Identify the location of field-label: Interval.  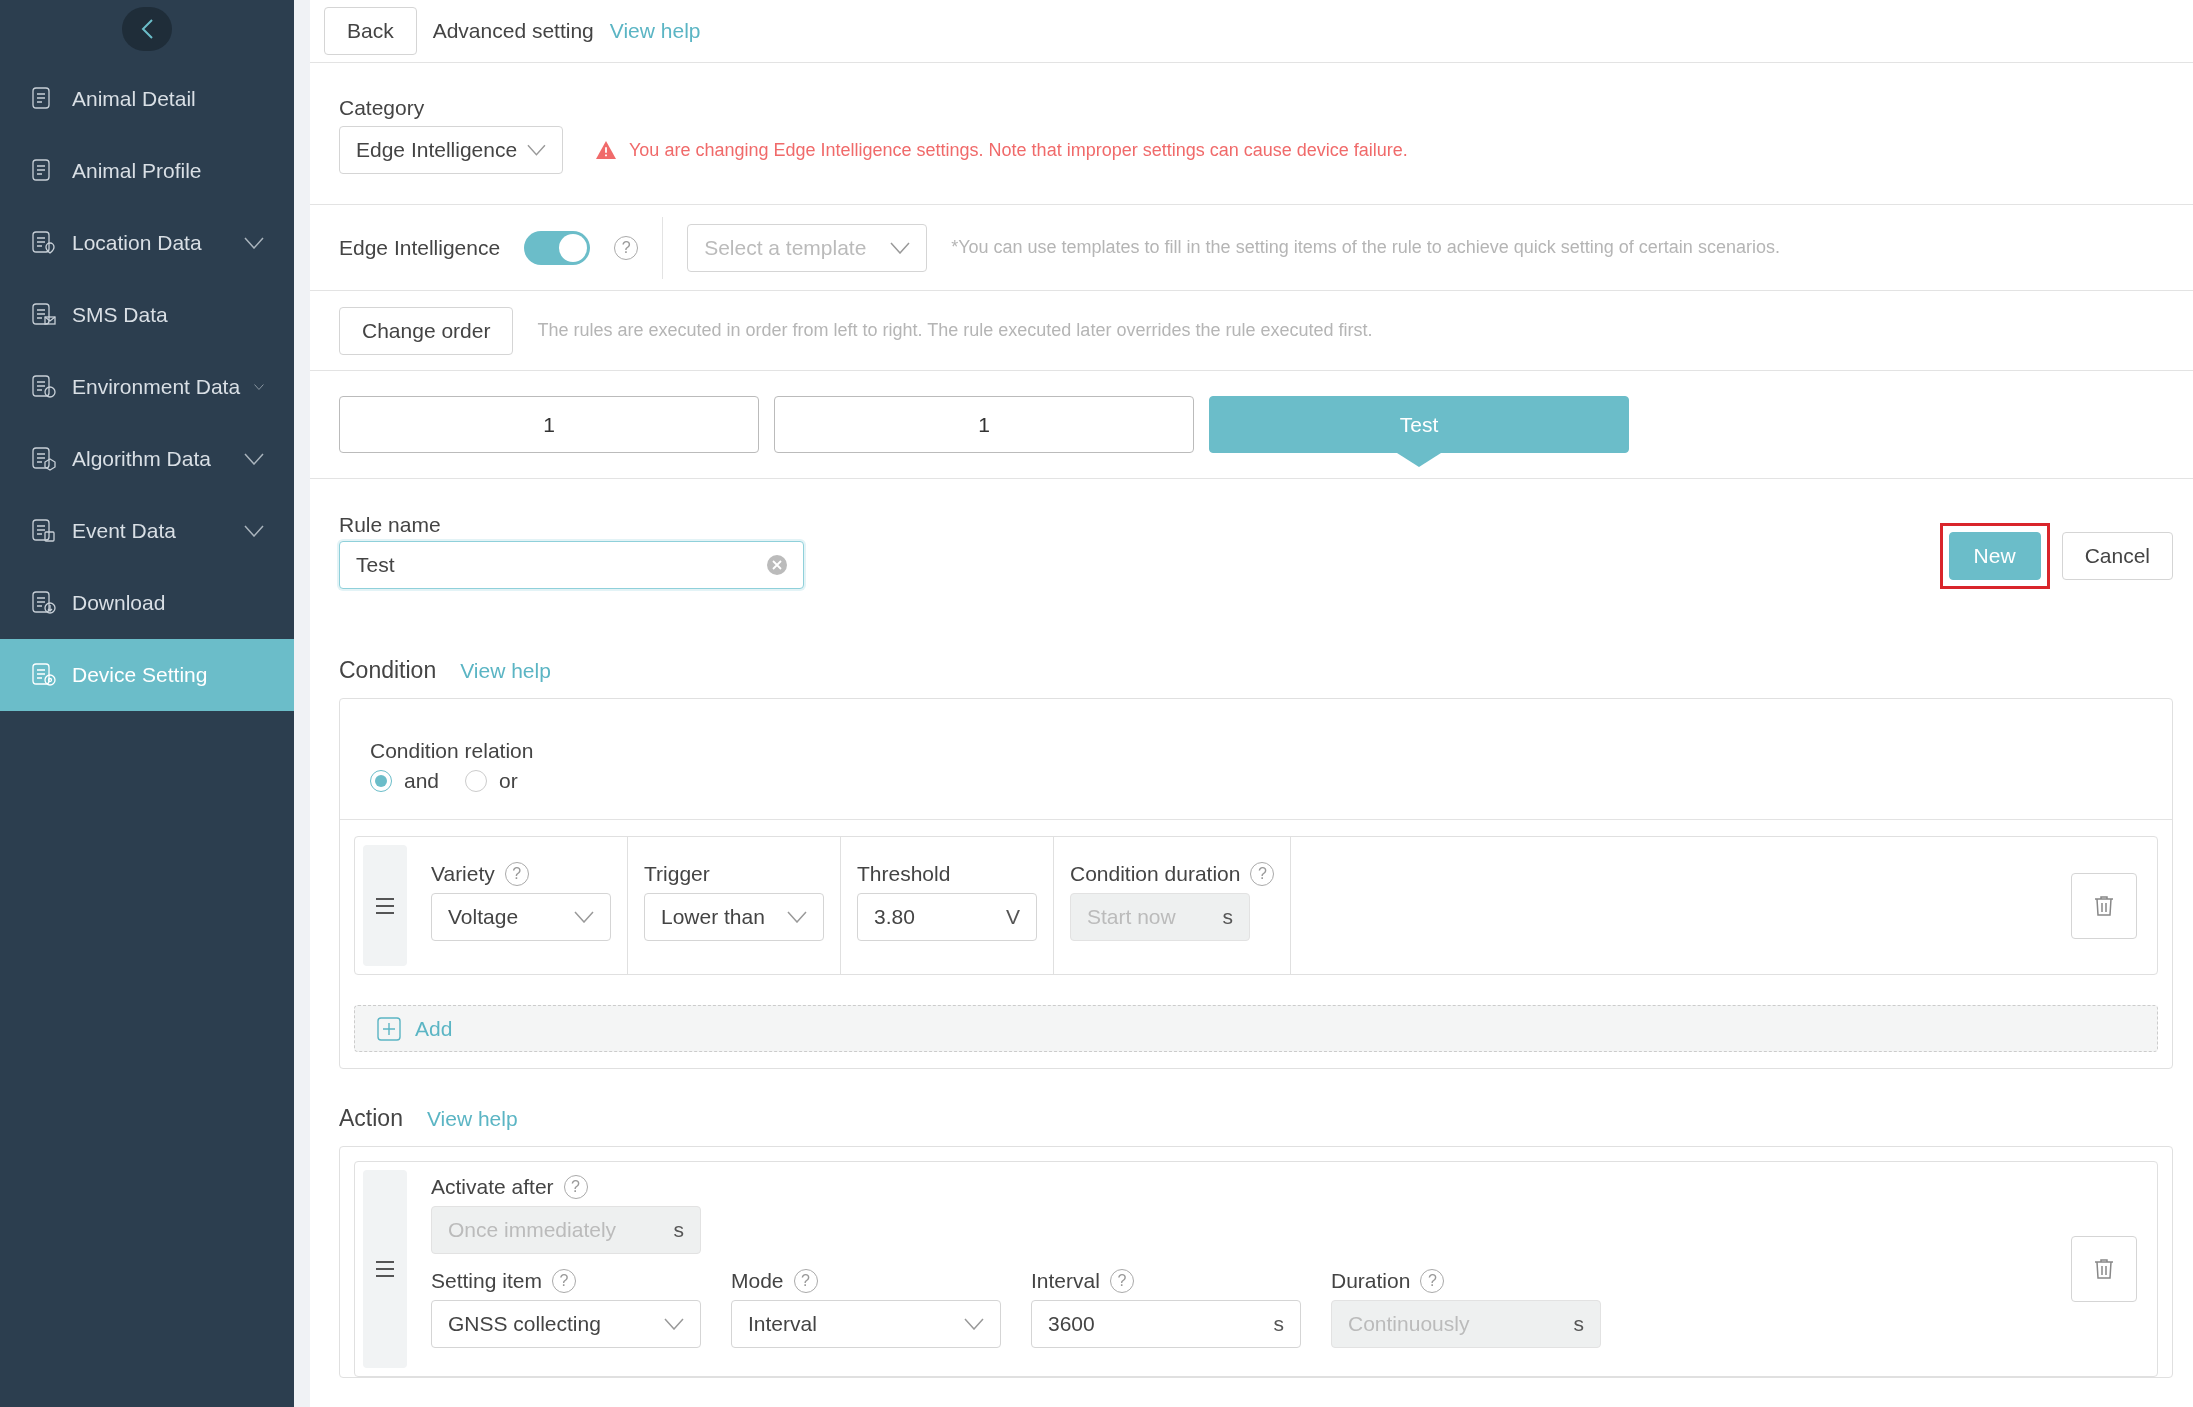
(1065, 1281).